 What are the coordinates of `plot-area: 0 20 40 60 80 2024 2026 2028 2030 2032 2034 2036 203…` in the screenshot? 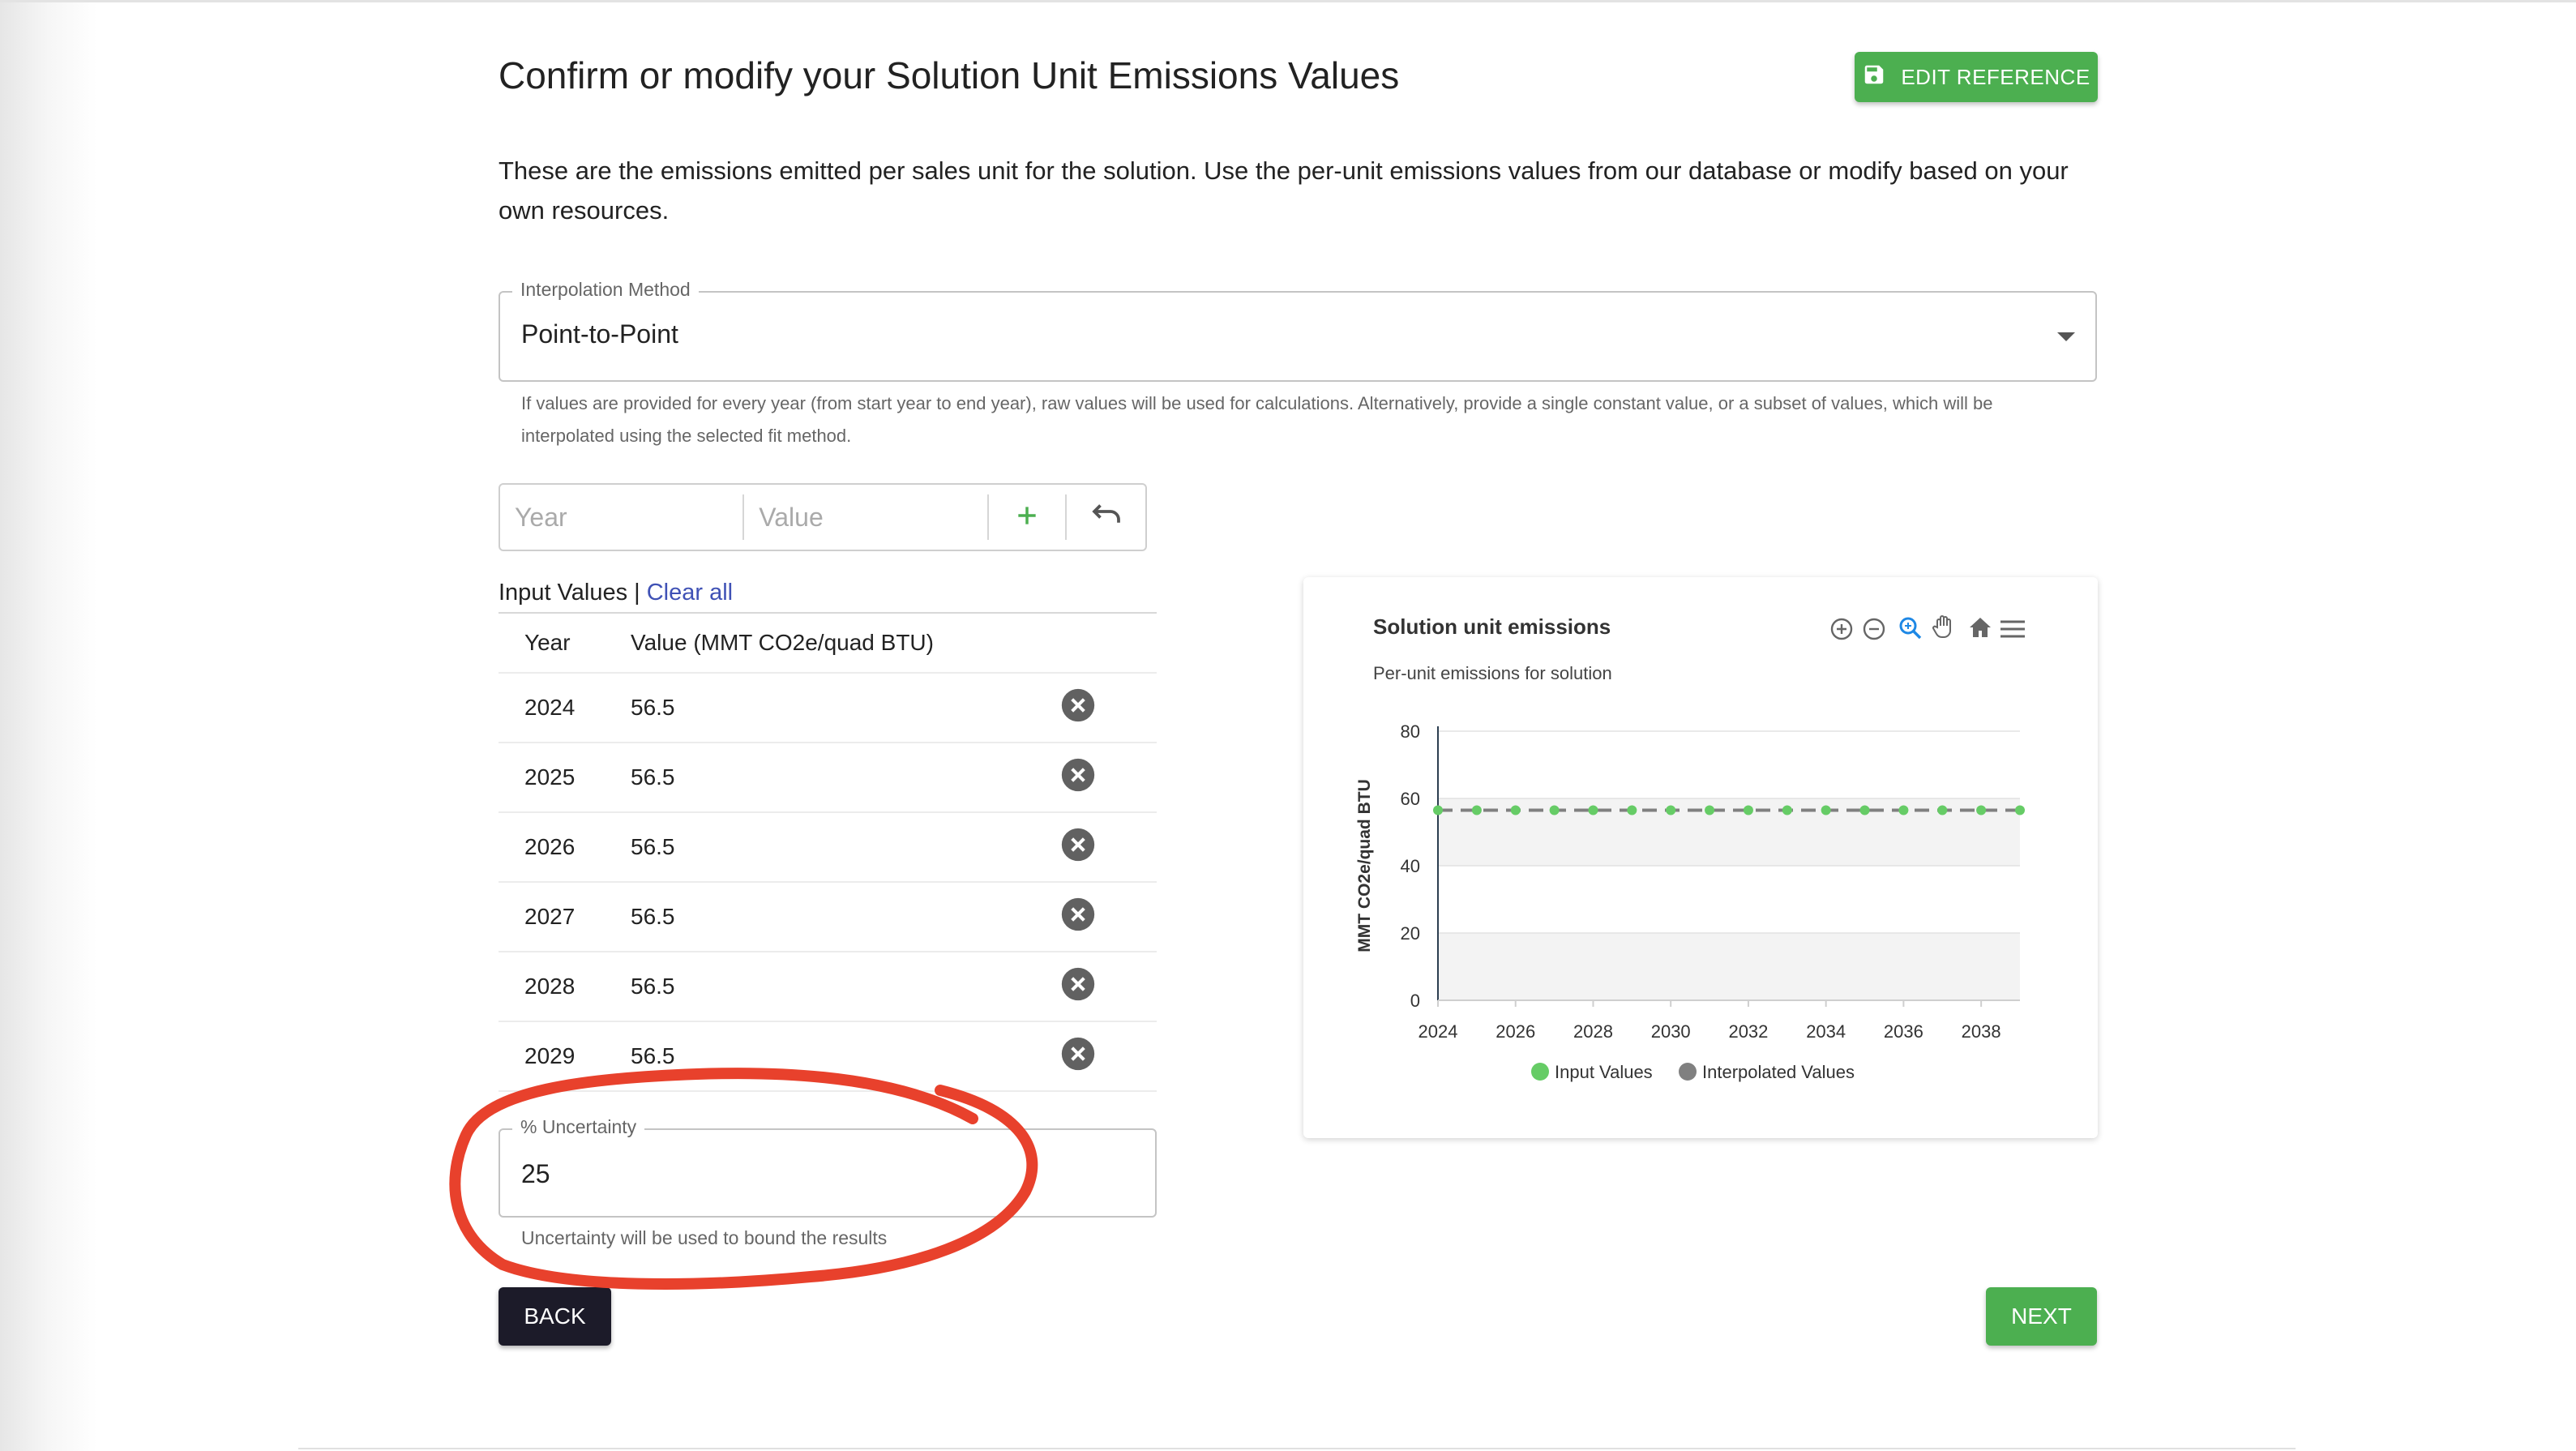 It's located at (1713, 901).